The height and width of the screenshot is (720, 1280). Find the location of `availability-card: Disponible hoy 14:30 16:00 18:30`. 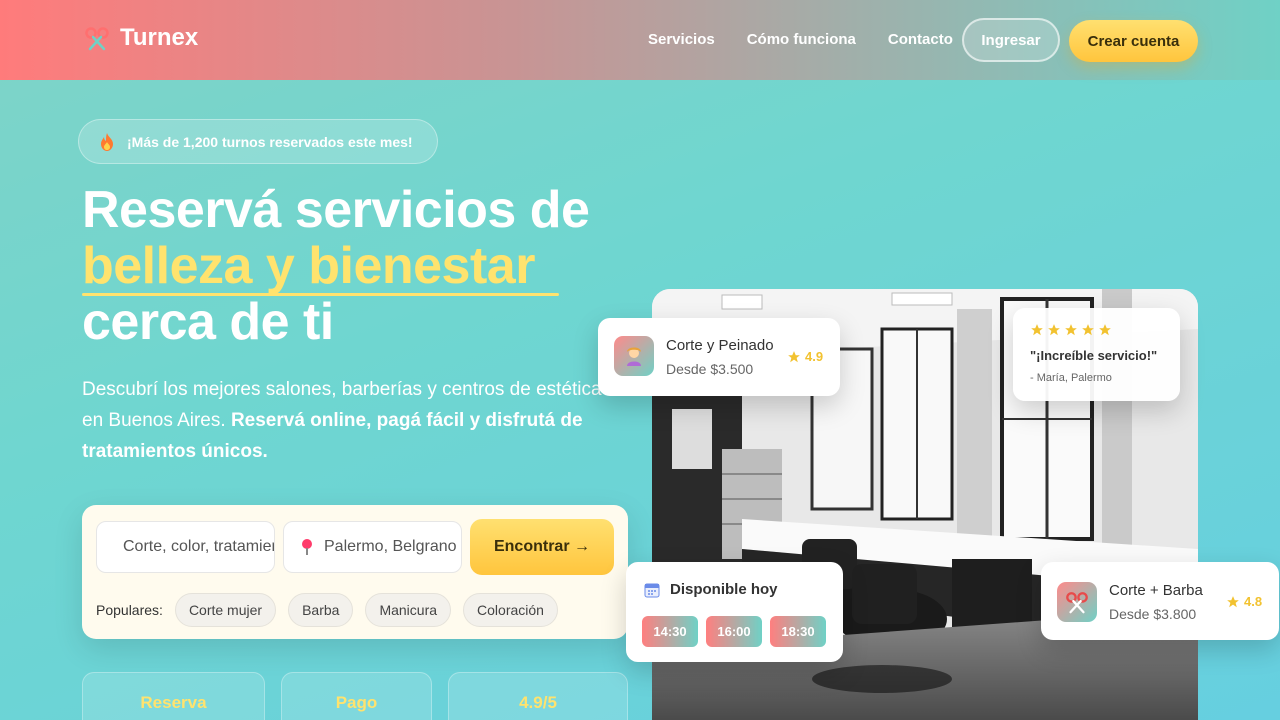

availability-card: Disponible hoy 14:30 16:00 18:30 is located at coordinates (734, 612).